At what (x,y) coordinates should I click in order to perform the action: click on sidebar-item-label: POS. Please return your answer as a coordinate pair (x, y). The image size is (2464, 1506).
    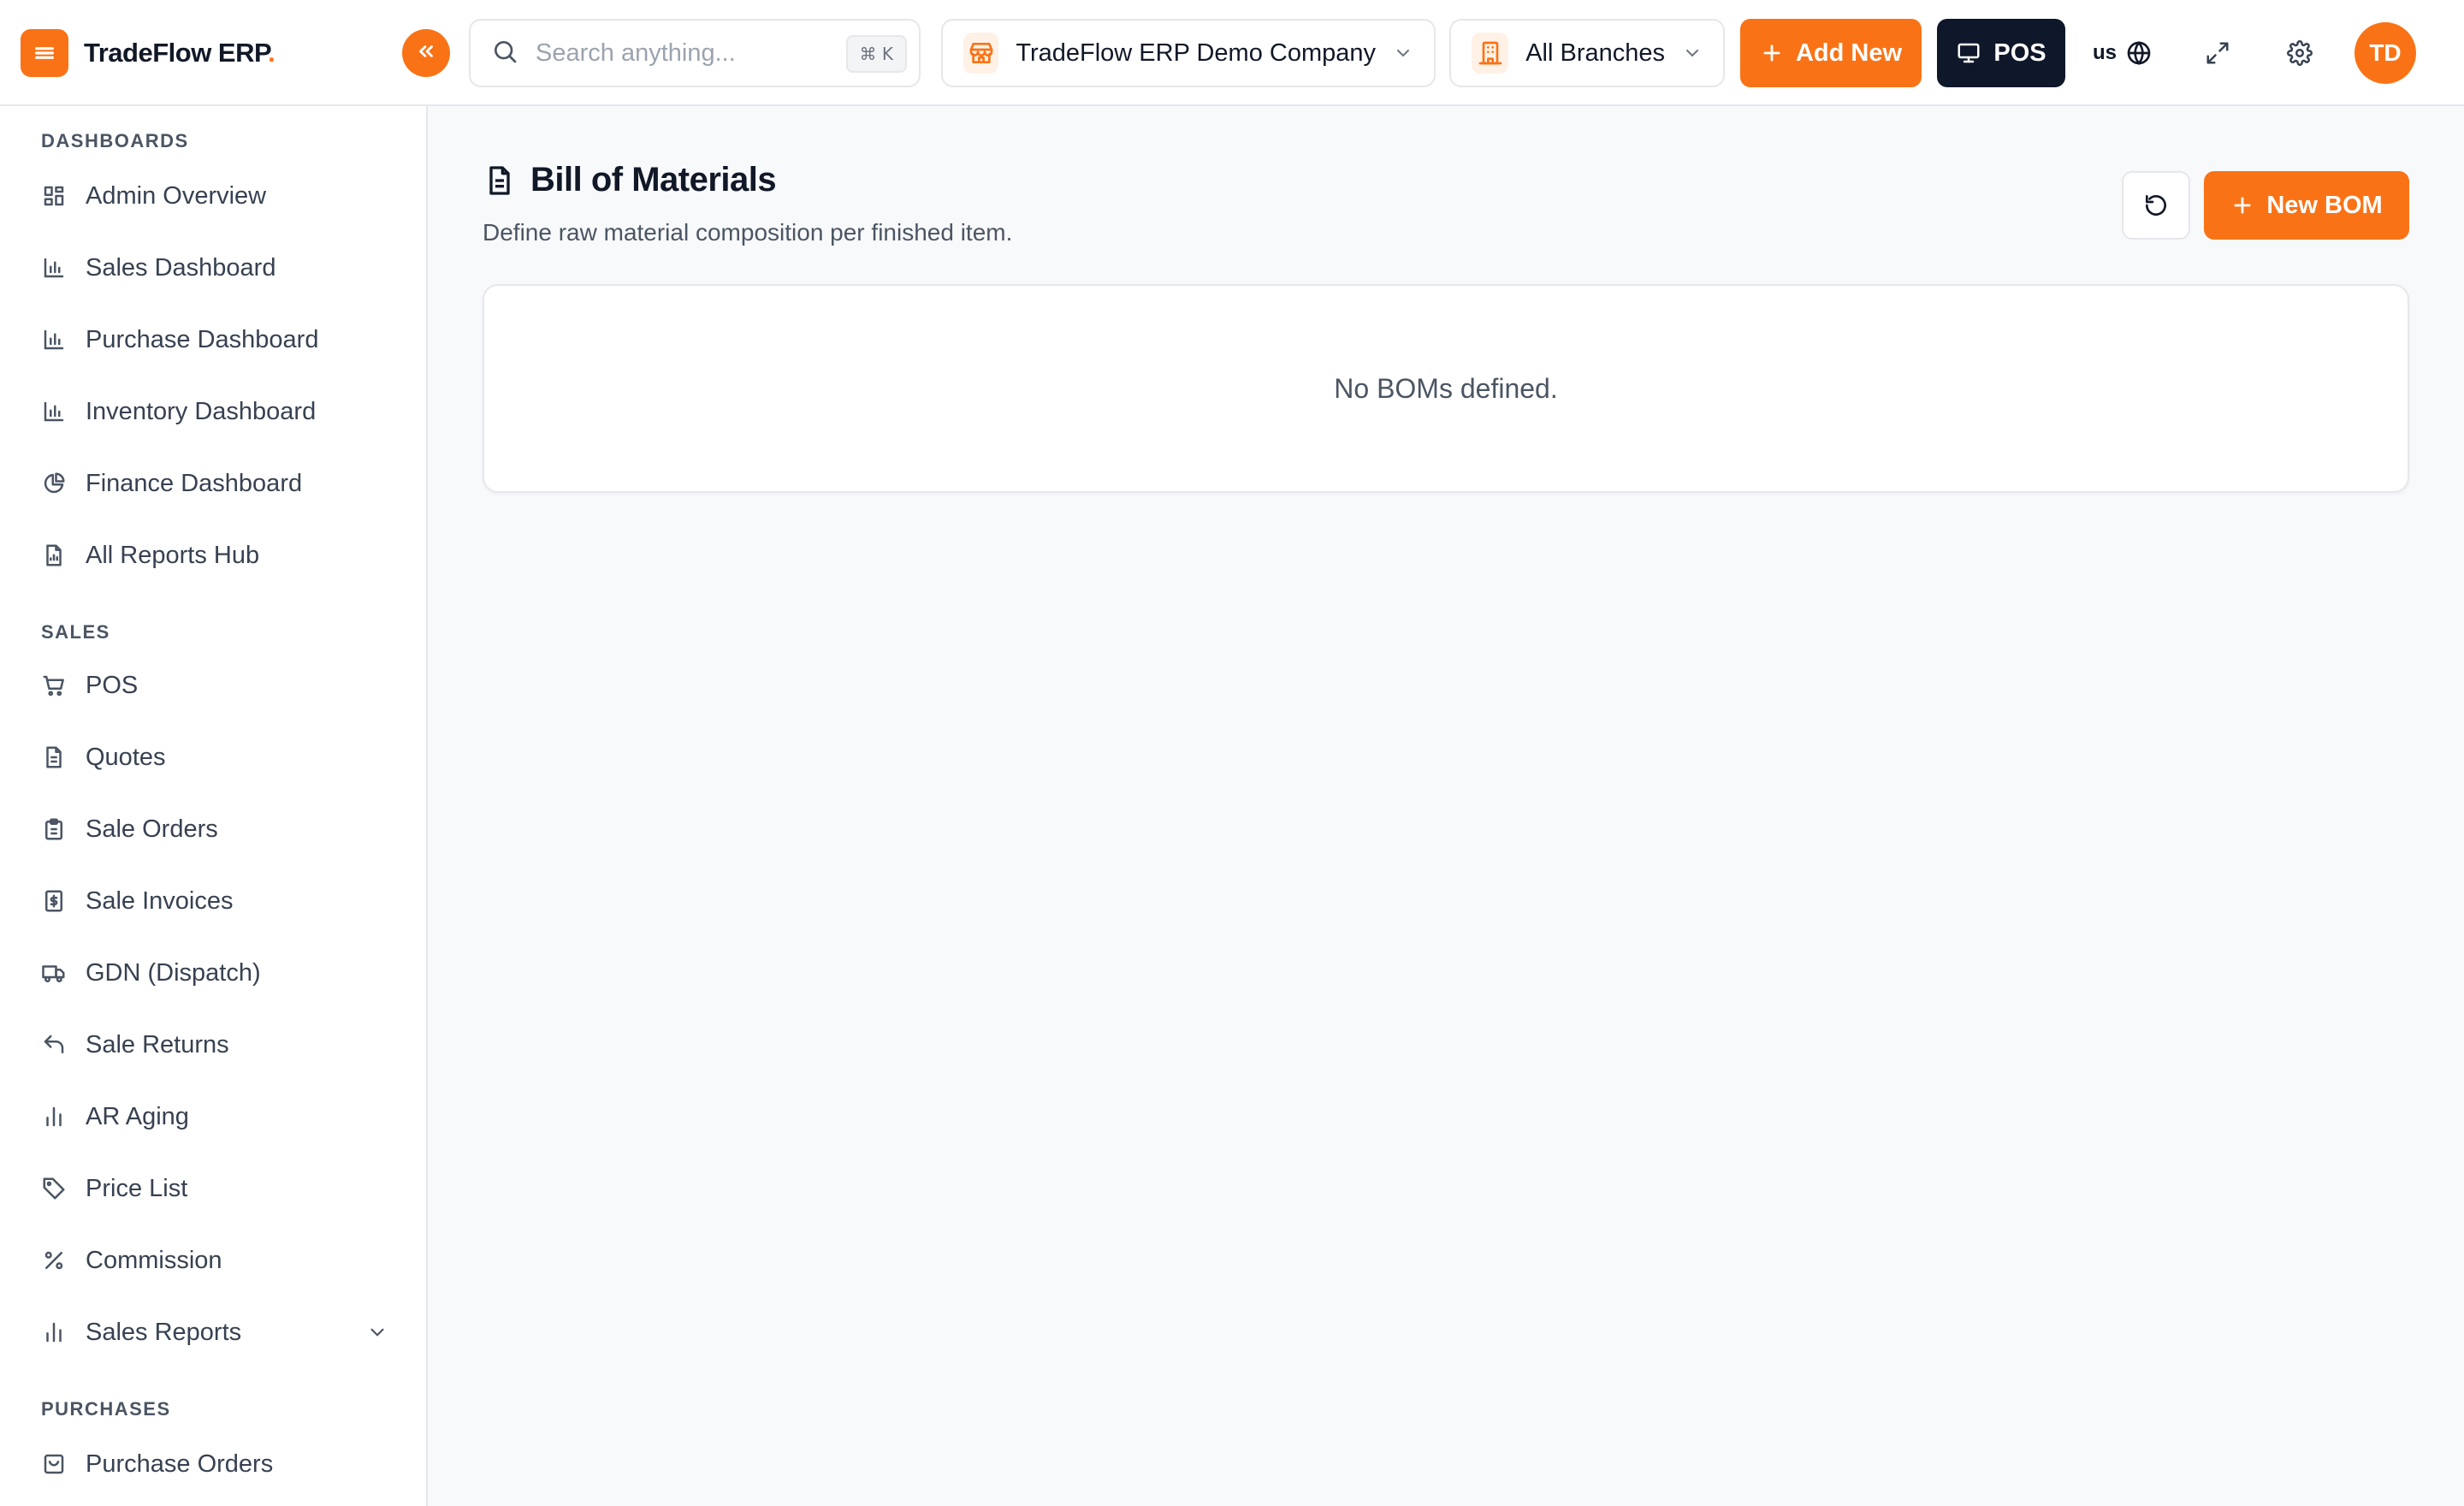
    Looking at the image, I should click on (112, 685).